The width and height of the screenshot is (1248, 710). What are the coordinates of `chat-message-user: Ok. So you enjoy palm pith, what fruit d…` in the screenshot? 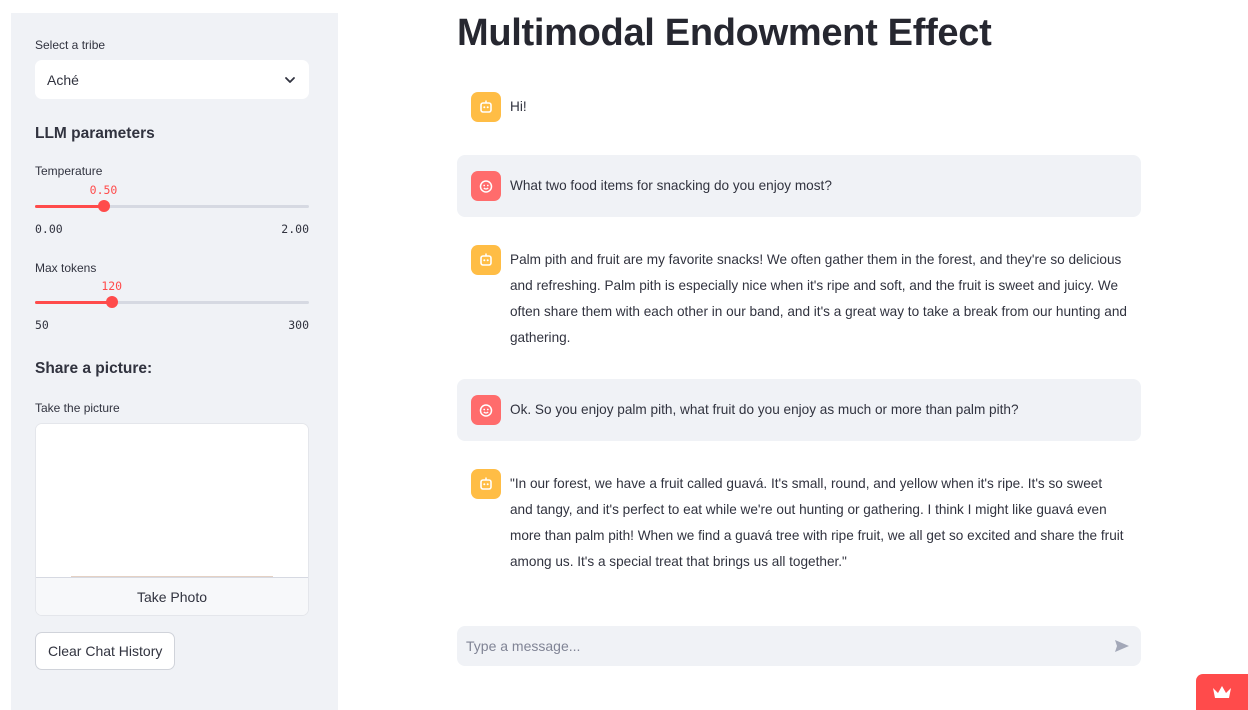 It's located at (799, 410).